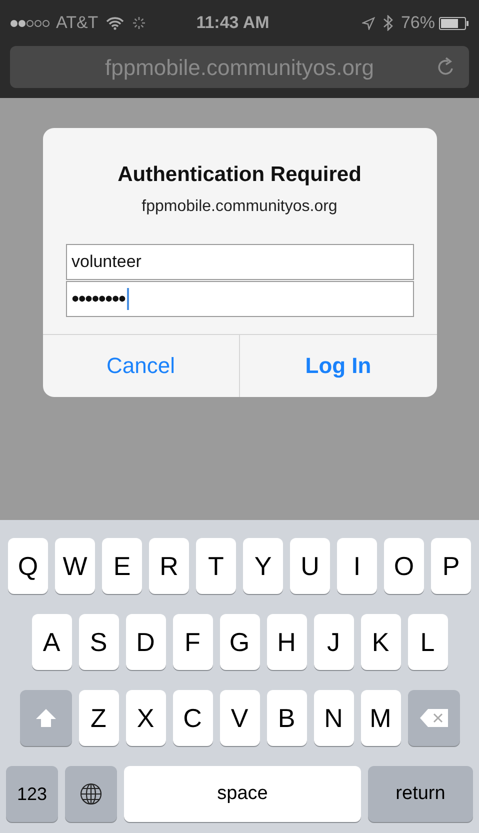  I want to click on globe-key, so click(91, 794).